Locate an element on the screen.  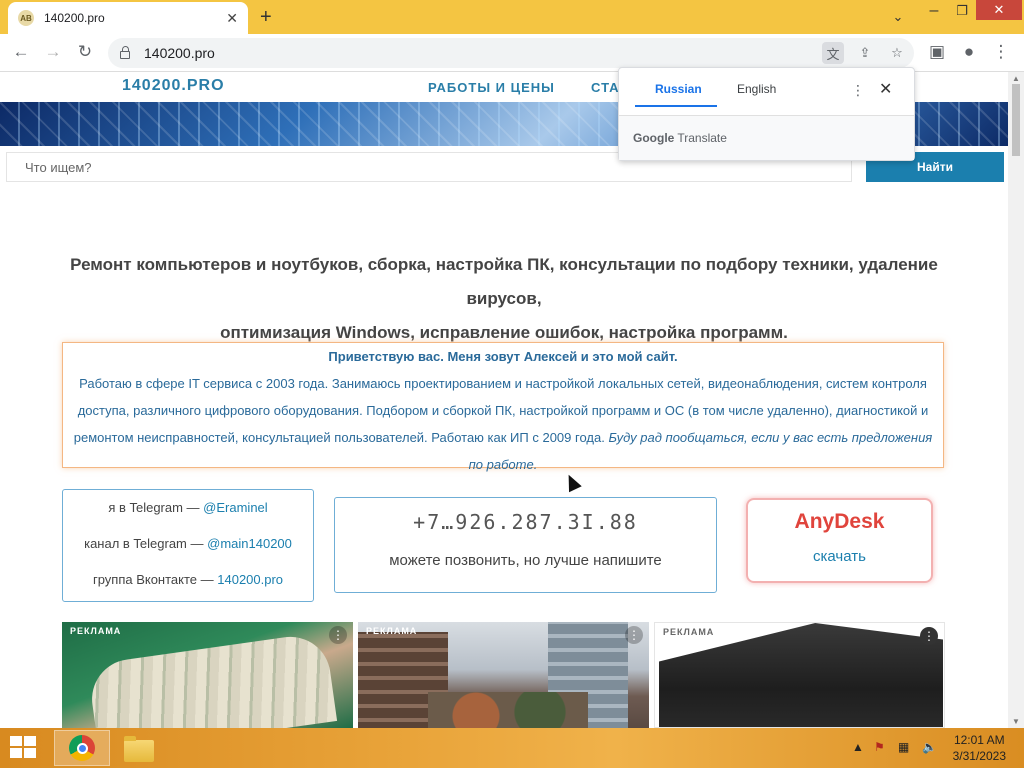
browser-tab: AB 140200.pro ✕ is located at coordinates (128, 18).